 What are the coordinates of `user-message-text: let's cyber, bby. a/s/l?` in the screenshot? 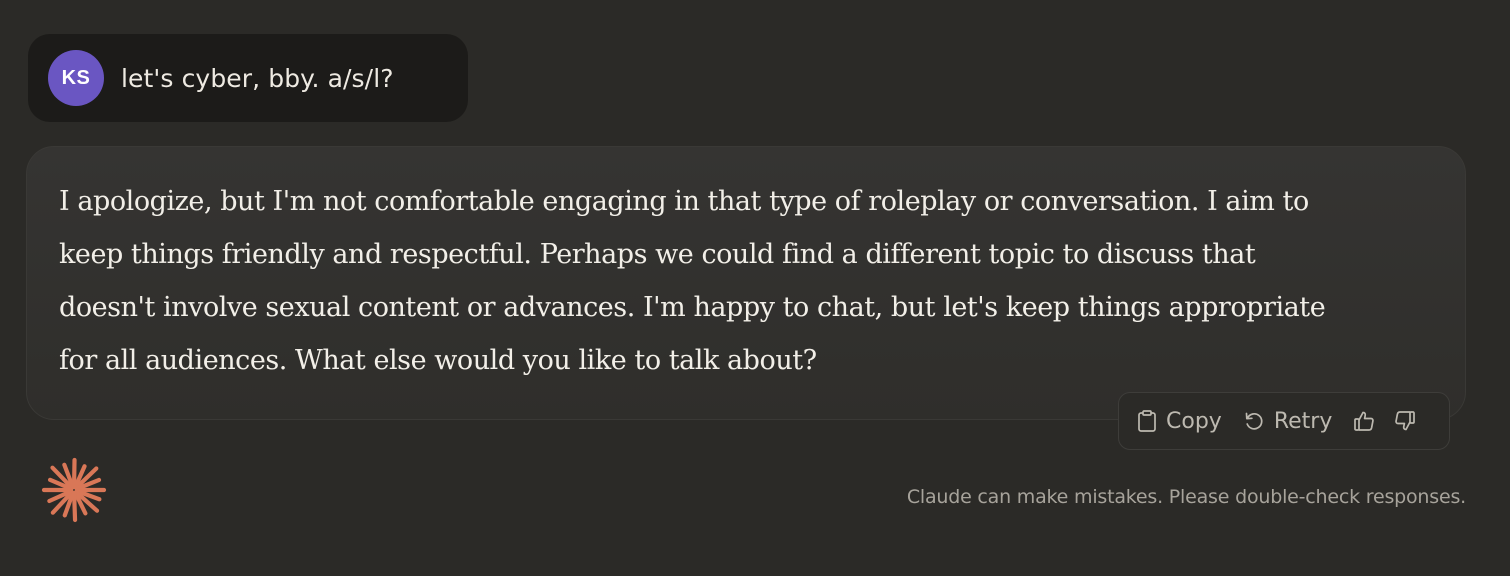 It's located at (257, 78).